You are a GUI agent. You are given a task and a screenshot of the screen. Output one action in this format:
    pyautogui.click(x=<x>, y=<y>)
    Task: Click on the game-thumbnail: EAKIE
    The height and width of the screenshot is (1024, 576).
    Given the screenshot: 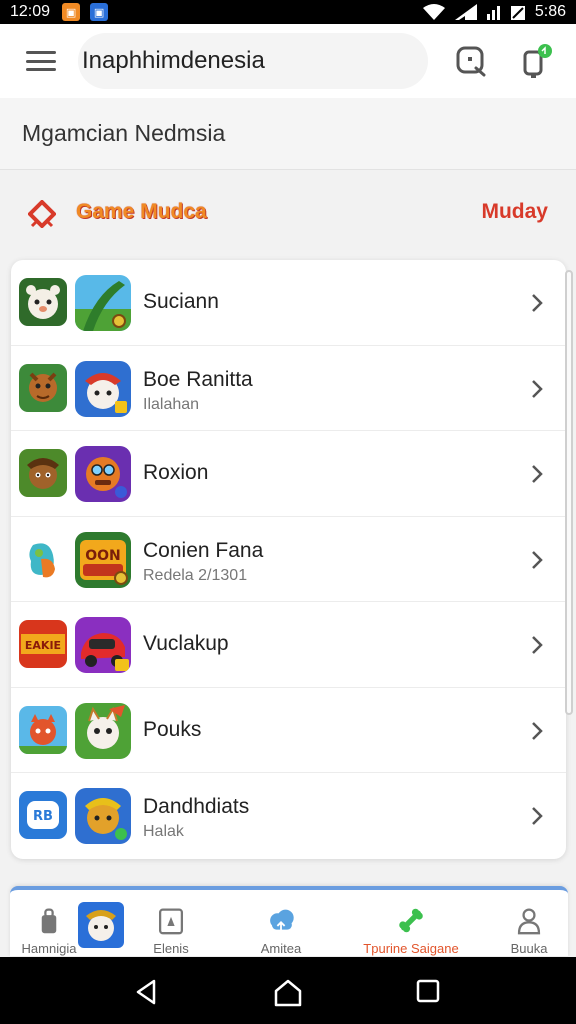 What is the action you would take?
    pyautogui.click(x=43, y=644)
    